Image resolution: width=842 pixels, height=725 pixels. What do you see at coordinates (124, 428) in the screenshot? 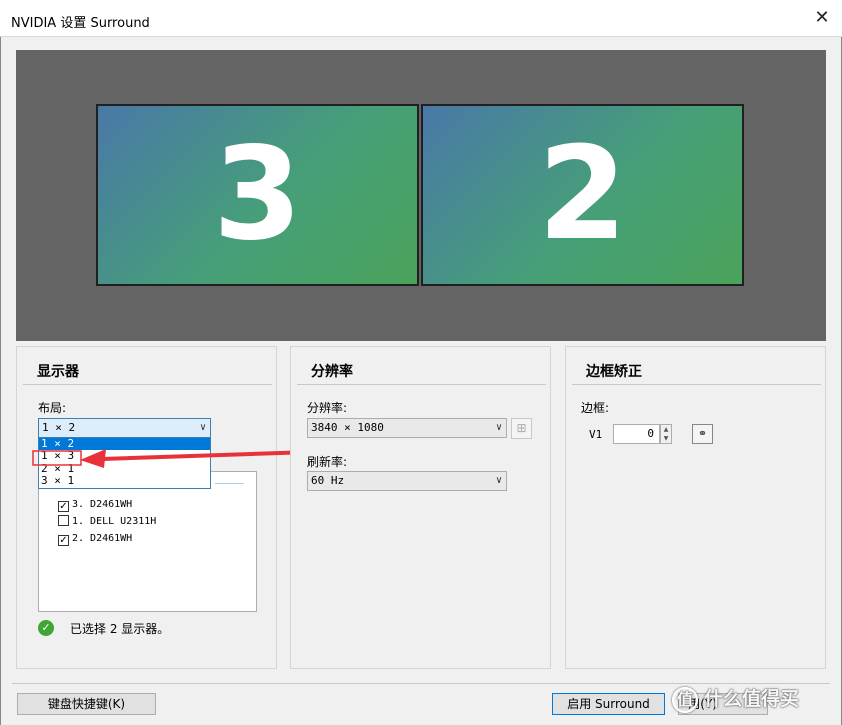
I see `layout-combo: 1 × 2 ∨` at bounding box center [124, 428].